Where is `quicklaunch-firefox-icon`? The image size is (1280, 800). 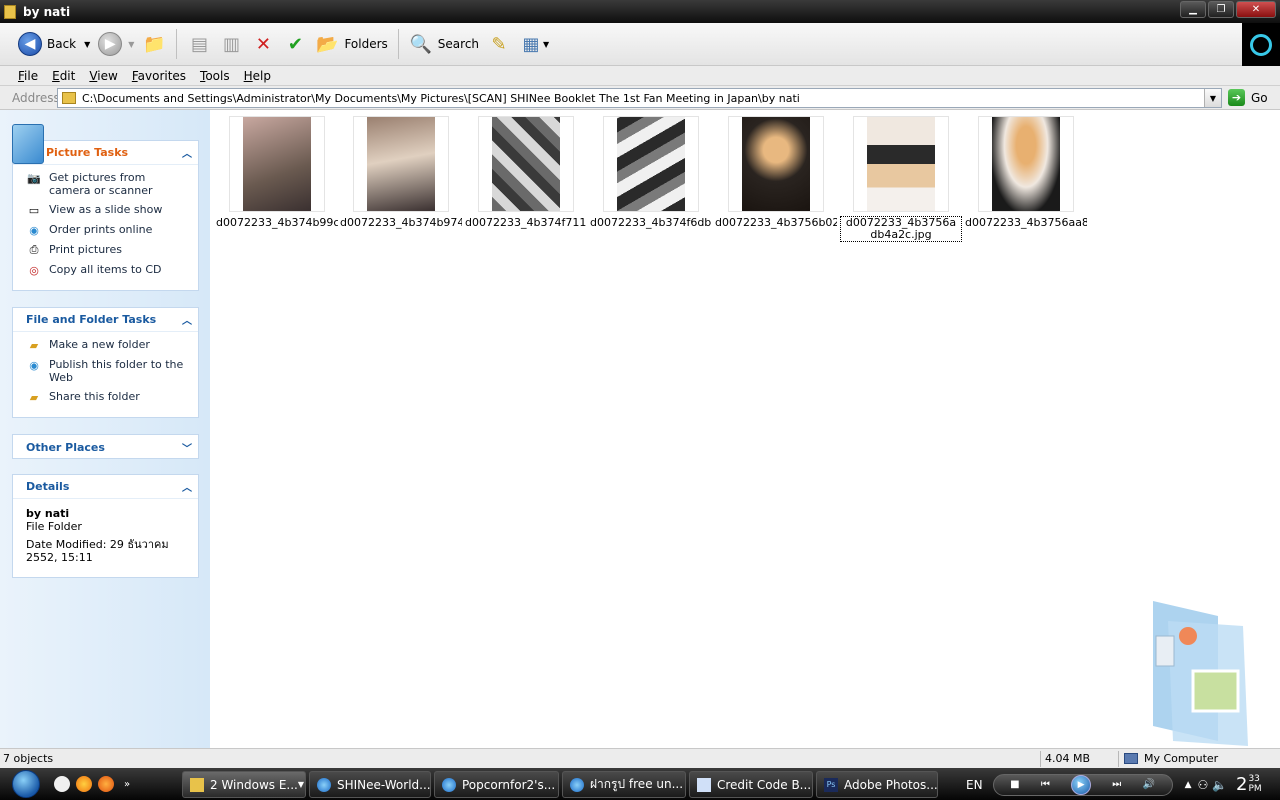
quicklaunch-firefox-icon is located at coordinates (84, 784).